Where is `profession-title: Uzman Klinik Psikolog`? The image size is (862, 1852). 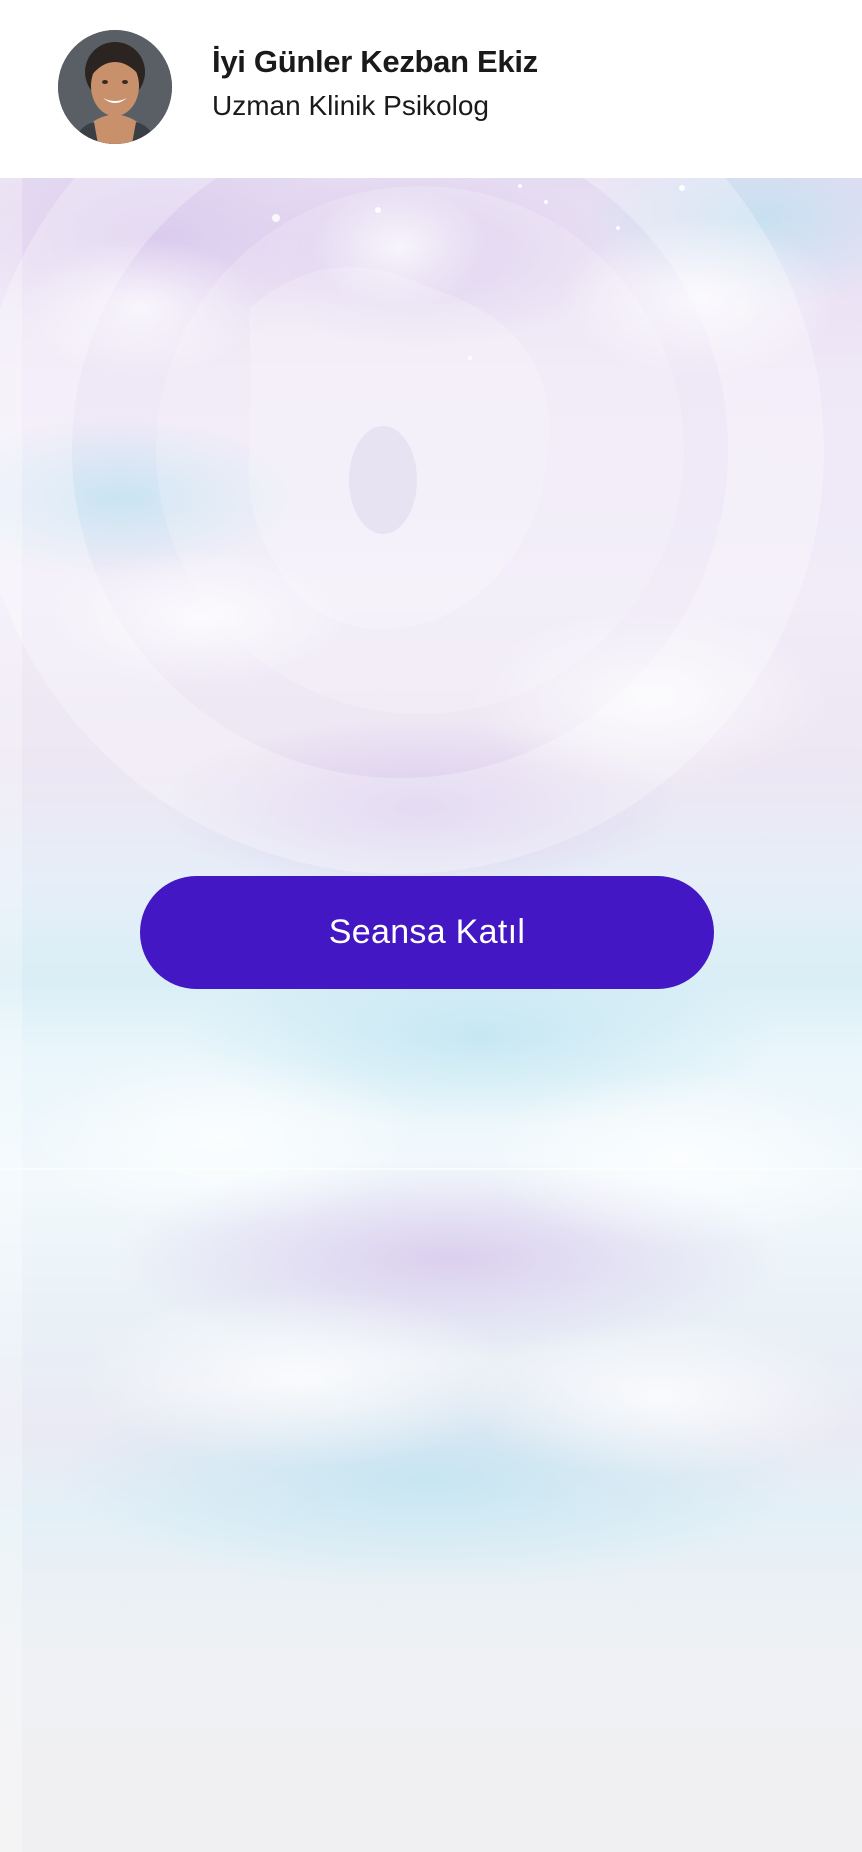
profession-title: Uzman Klinik Psikolog is located at coordinates (350, 105).